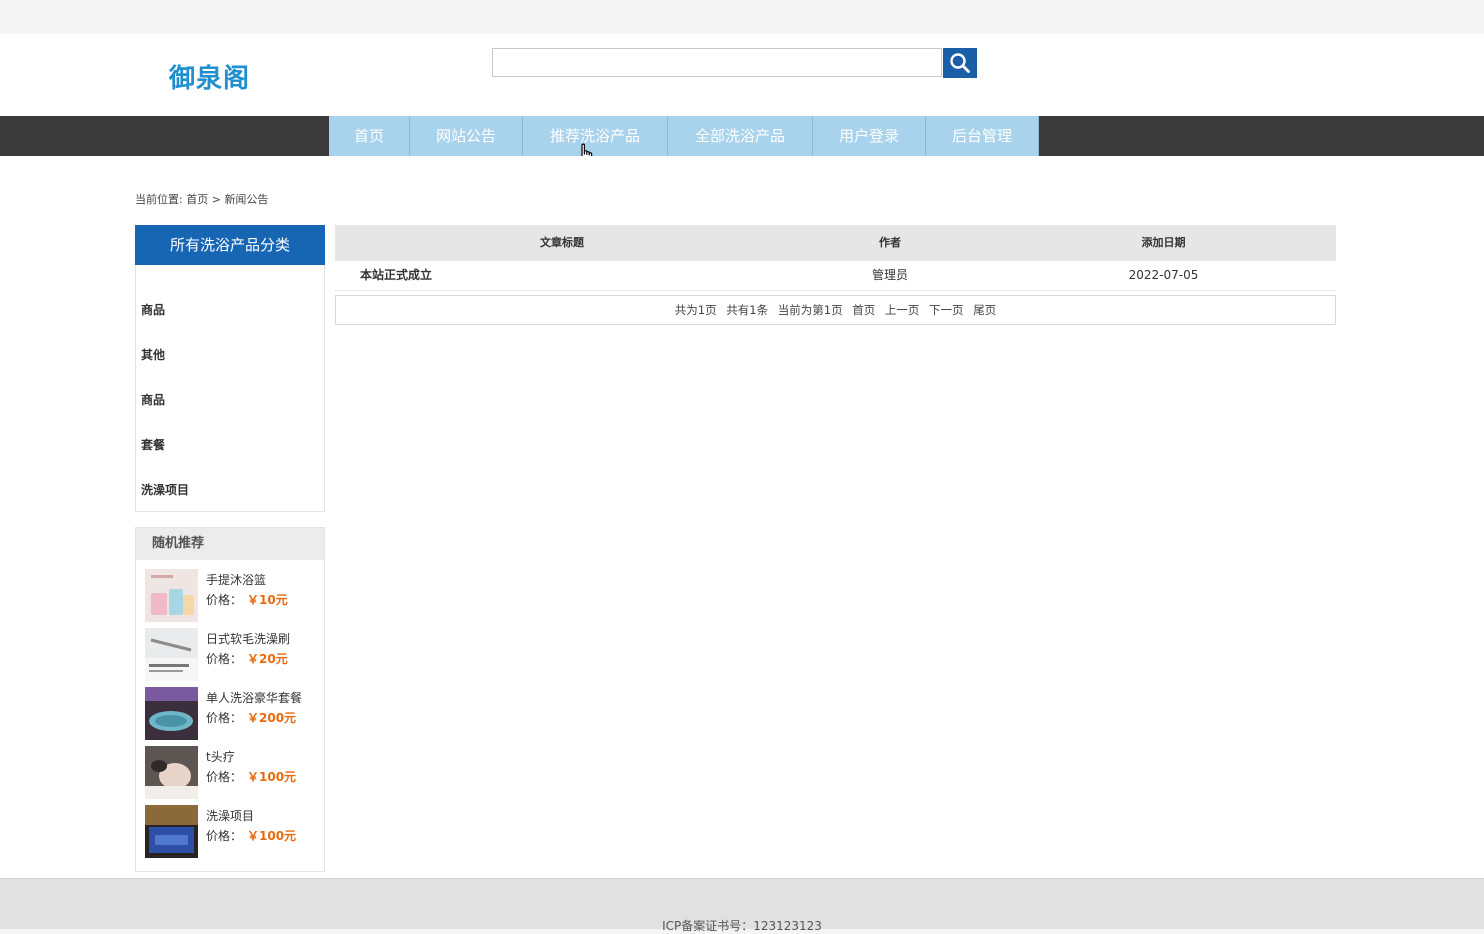 The width and height of the screenshot is (1484, 934). I want to click on footer: ICP备案证书号：123123123, so click(742, 905).